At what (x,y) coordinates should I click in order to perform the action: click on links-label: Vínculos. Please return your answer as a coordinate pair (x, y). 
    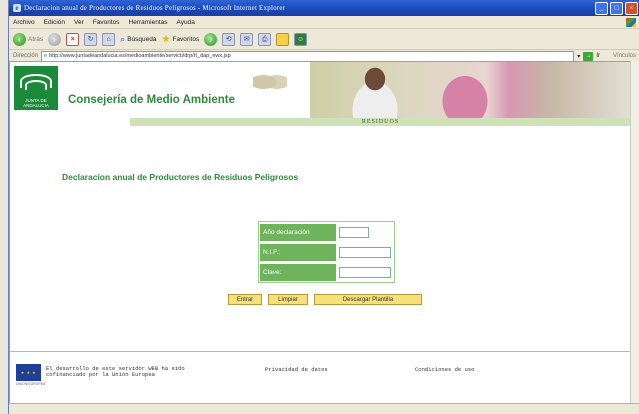
    Looking at the image, I should click on (624, 56).